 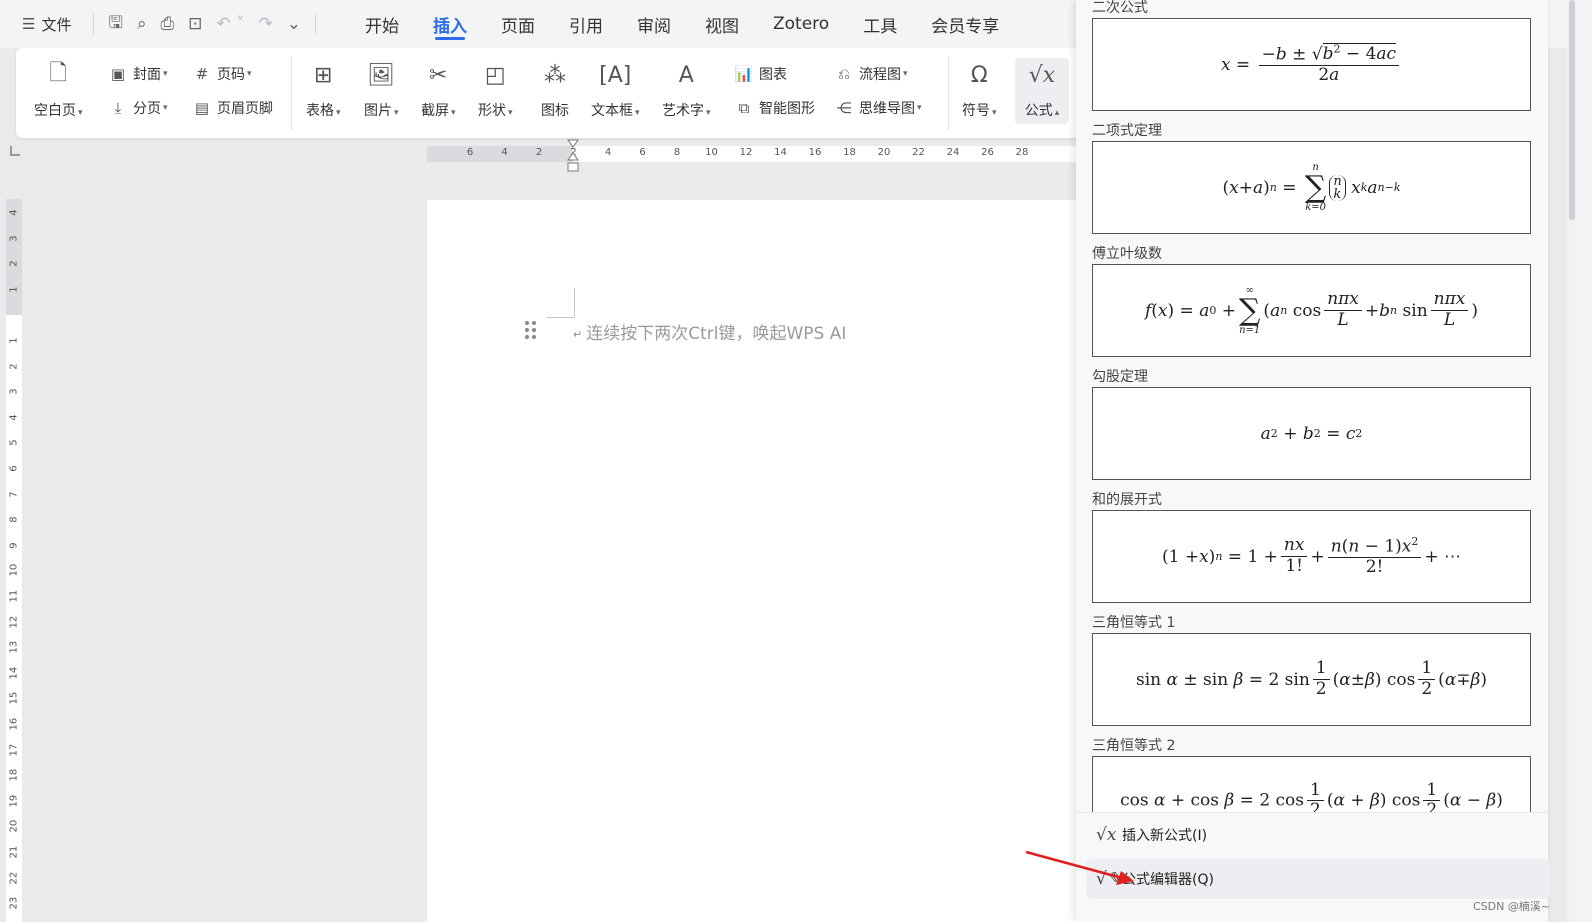 What do you see at coordinates (561, 303) in the screenshot?
I see `margin-corner-mark` at bounding box center [561, 303].